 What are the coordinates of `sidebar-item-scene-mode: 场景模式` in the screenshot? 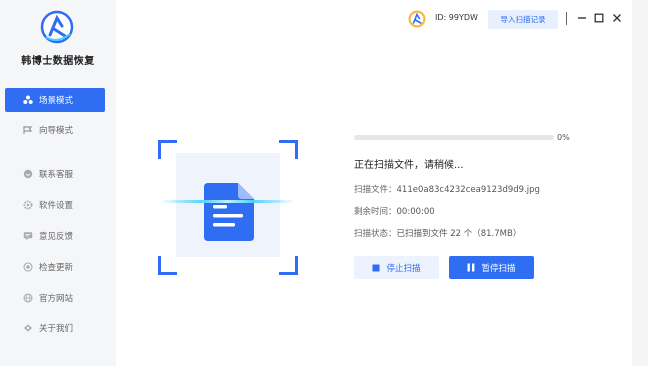 It's located at (55, 100).